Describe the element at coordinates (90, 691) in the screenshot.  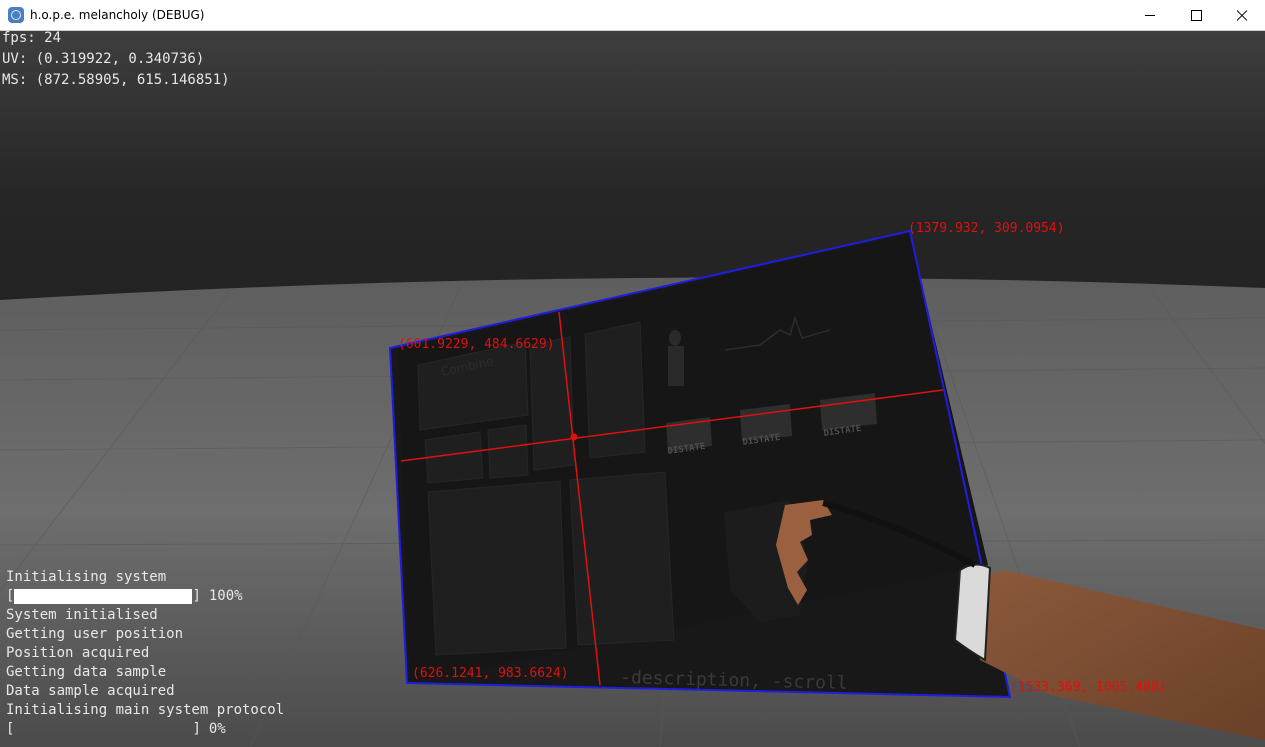
I see `log-line: Data sample acquired` at that location.